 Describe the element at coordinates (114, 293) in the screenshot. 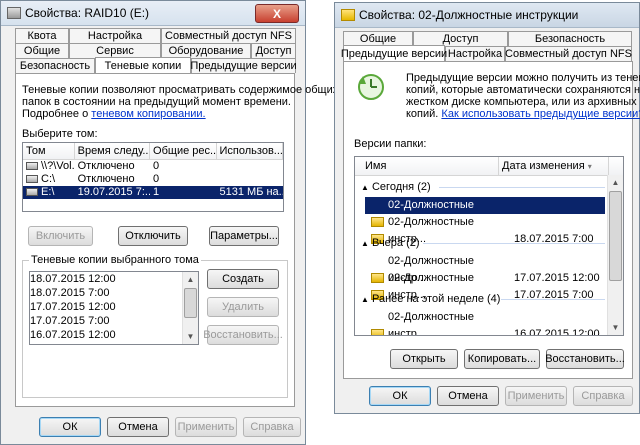

I see `shadow-copy-item: 18.07.2015 7:00` at that location.